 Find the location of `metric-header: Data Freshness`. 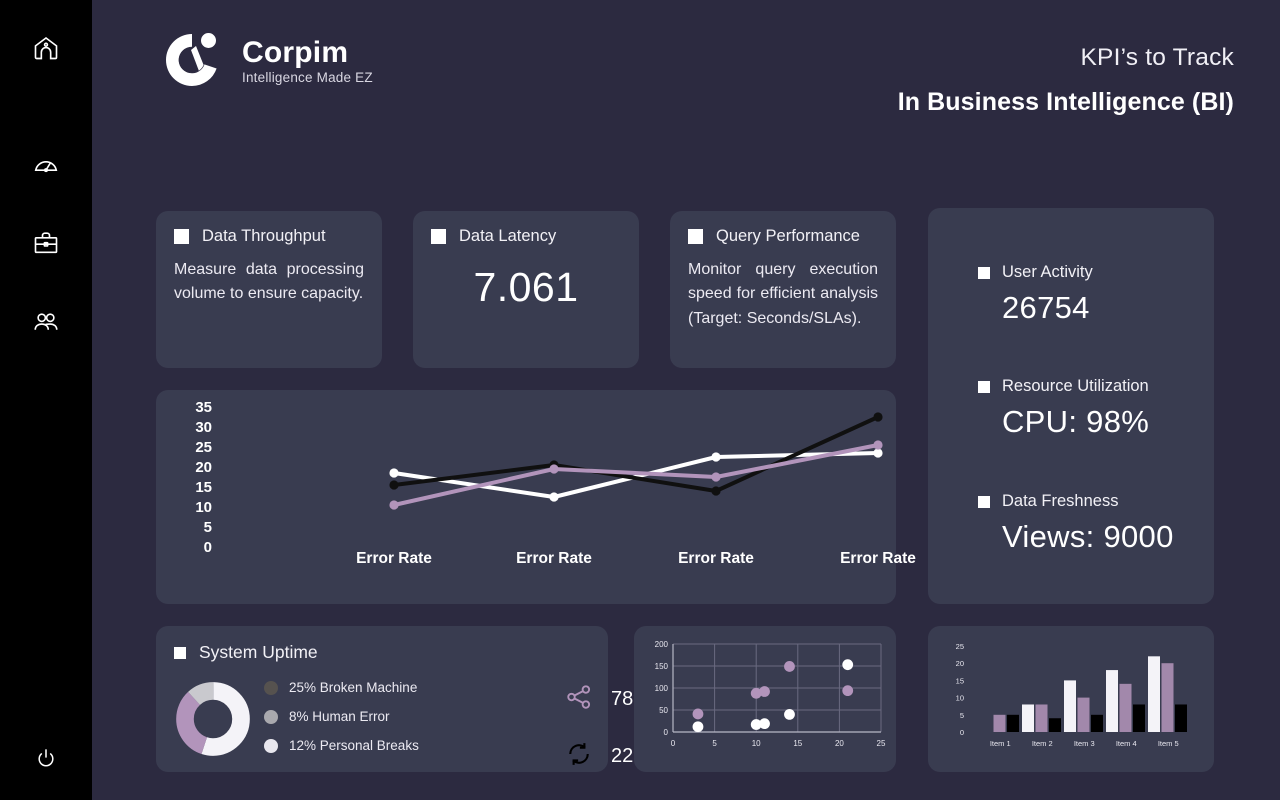

metric-header: Data Freshness is located at coordinates (1076, 501).